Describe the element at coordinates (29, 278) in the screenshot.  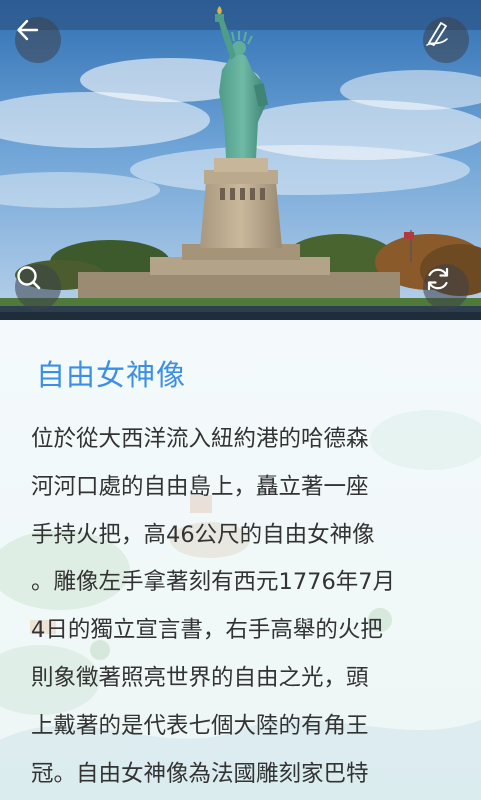
I see `search-icon` at that location.